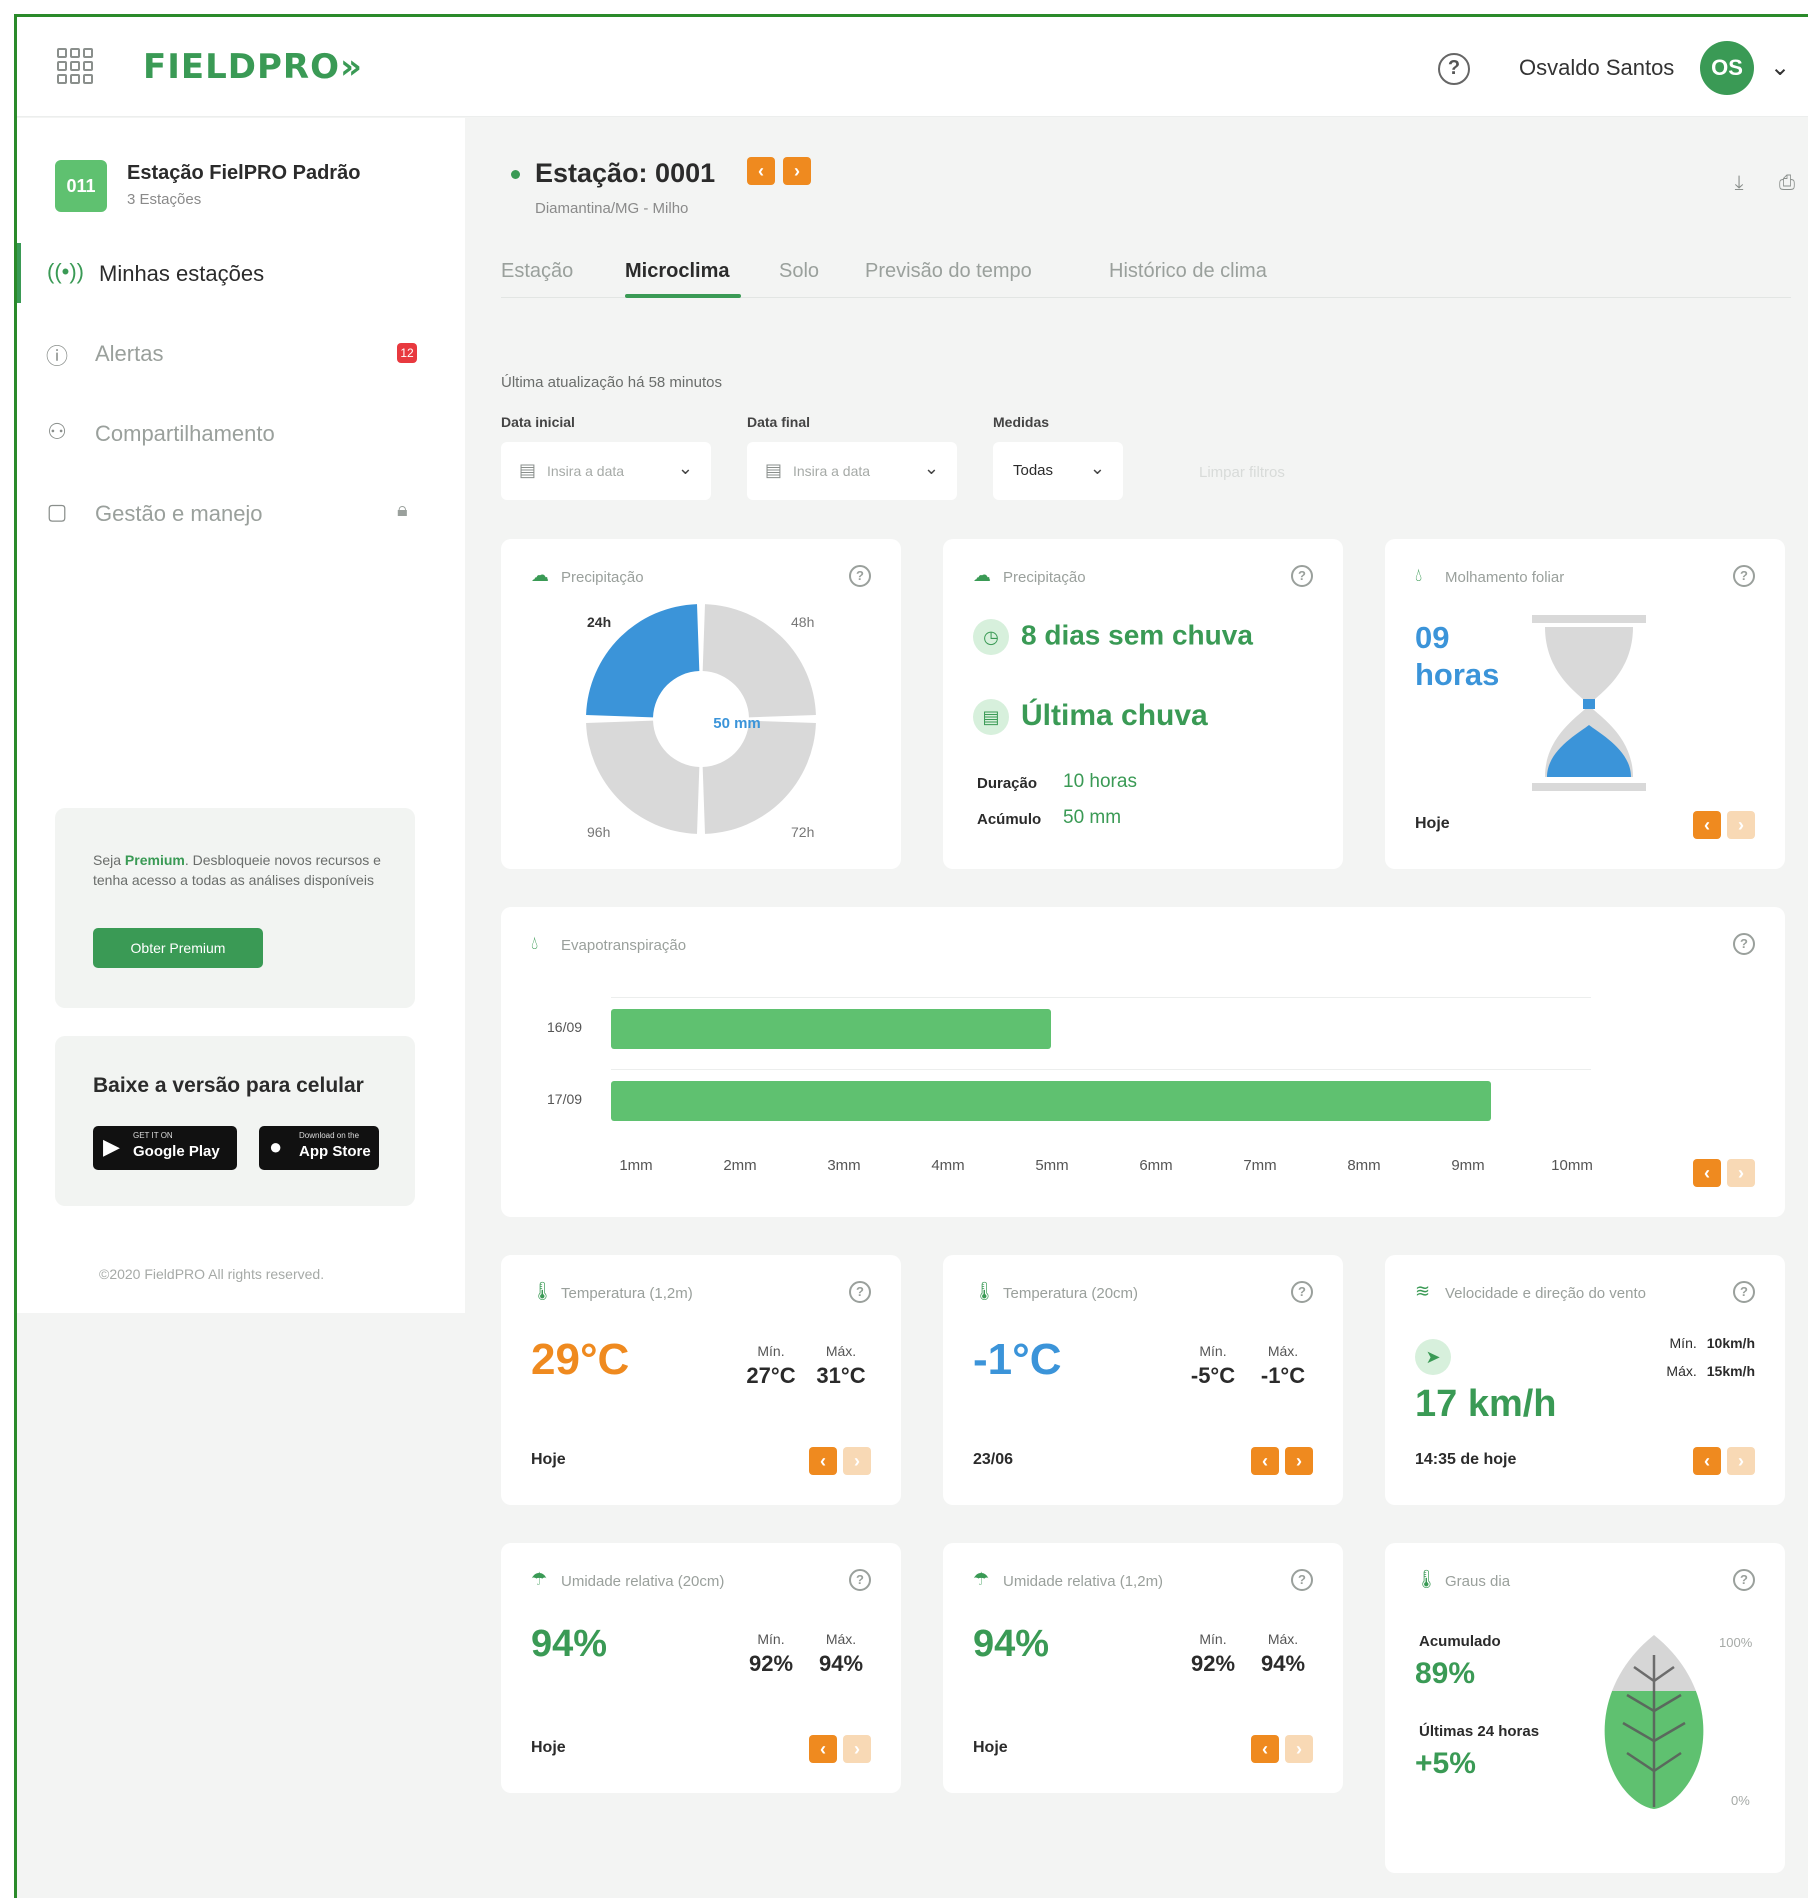 The height and width of the screenshot is (1898, 1808). Describe the element at coordinates (1017, 1359) in the screenshot. I see `temperature-value: -1°C` at that location.